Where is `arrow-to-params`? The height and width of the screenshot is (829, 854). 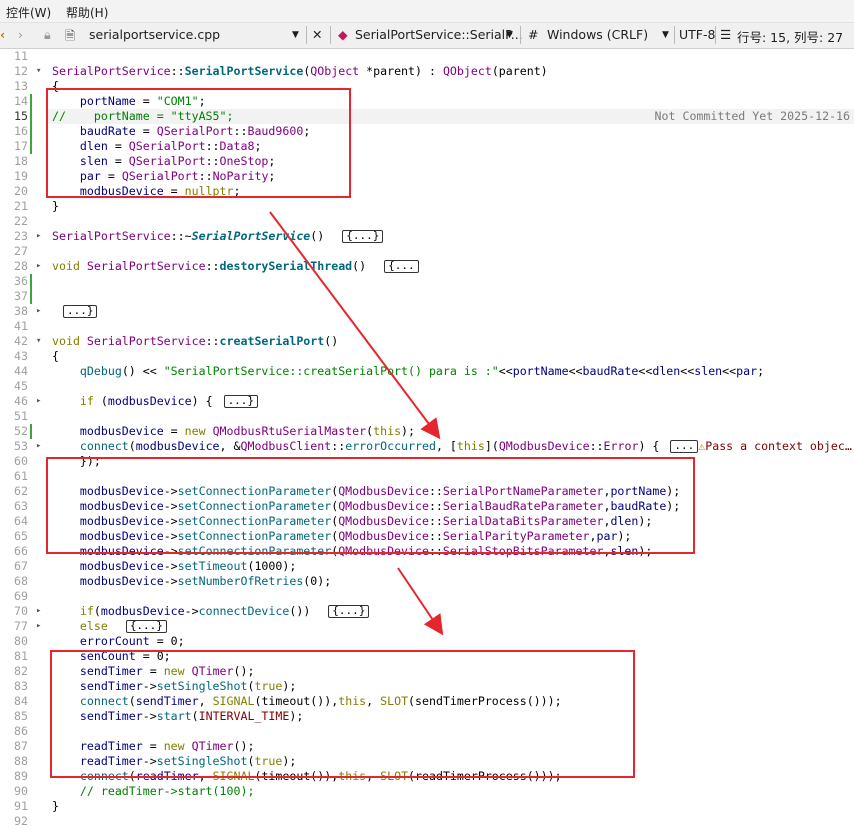
arrow-to-params is located at coordinates (355, 325).